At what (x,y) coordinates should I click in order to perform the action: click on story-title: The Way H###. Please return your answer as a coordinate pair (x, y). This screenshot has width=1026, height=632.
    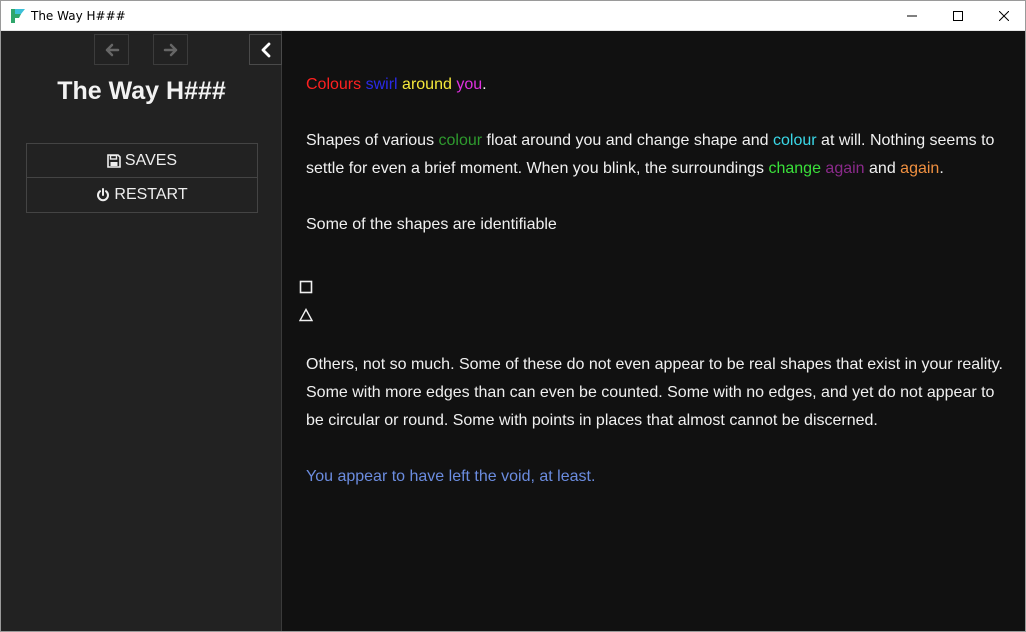
    Looking at the image, I should click on (141, 91).